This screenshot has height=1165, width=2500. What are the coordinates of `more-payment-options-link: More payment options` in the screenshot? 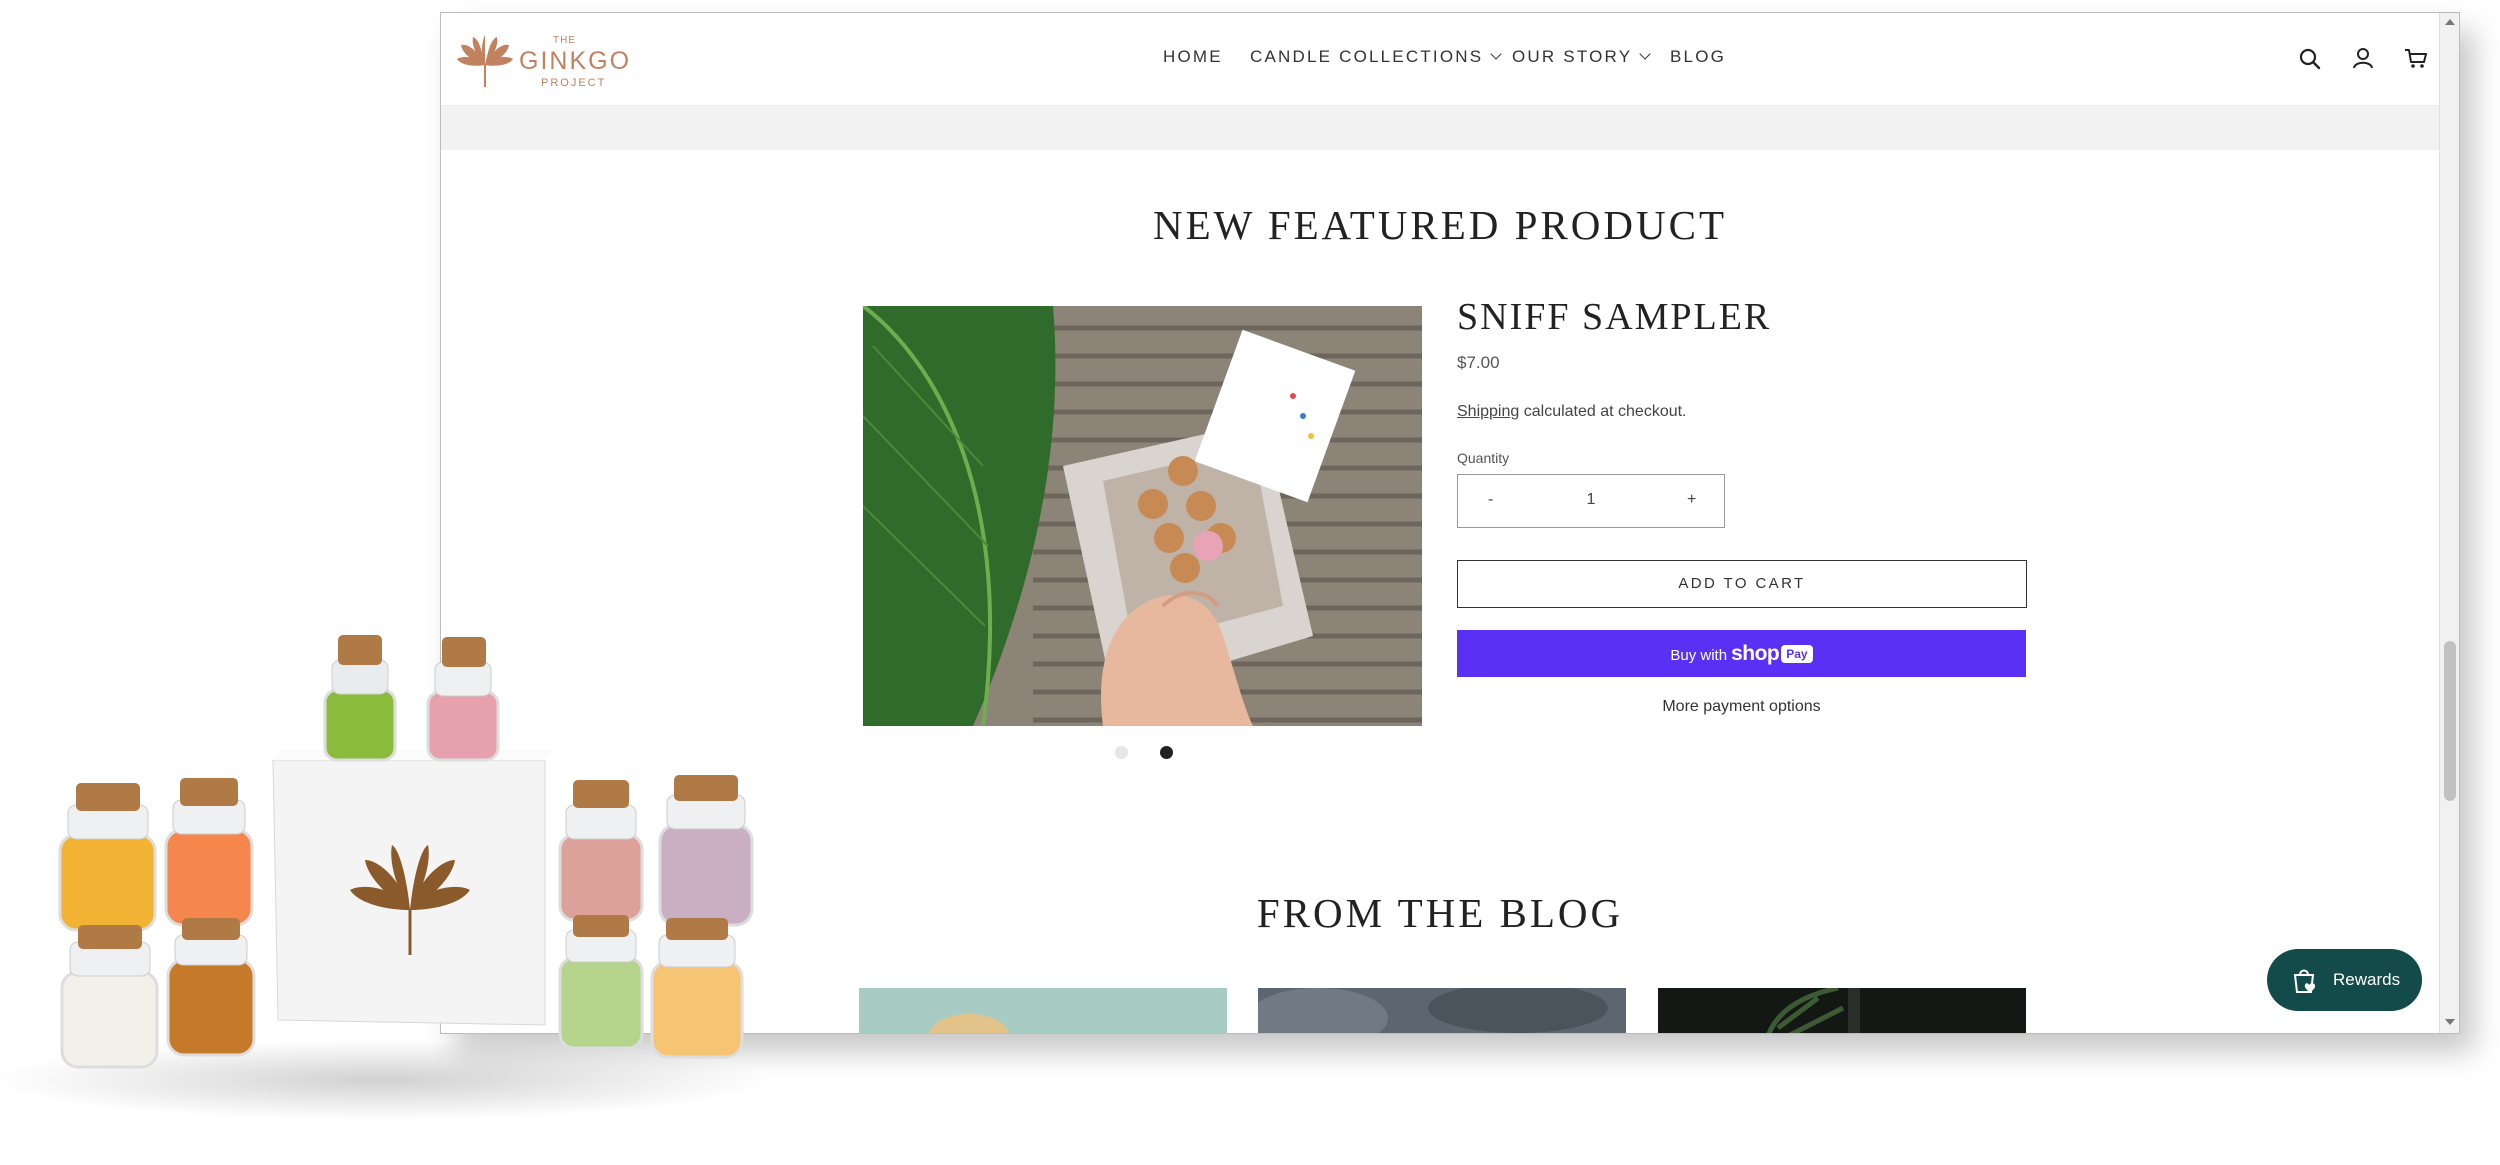 It's located at (1741, 707).